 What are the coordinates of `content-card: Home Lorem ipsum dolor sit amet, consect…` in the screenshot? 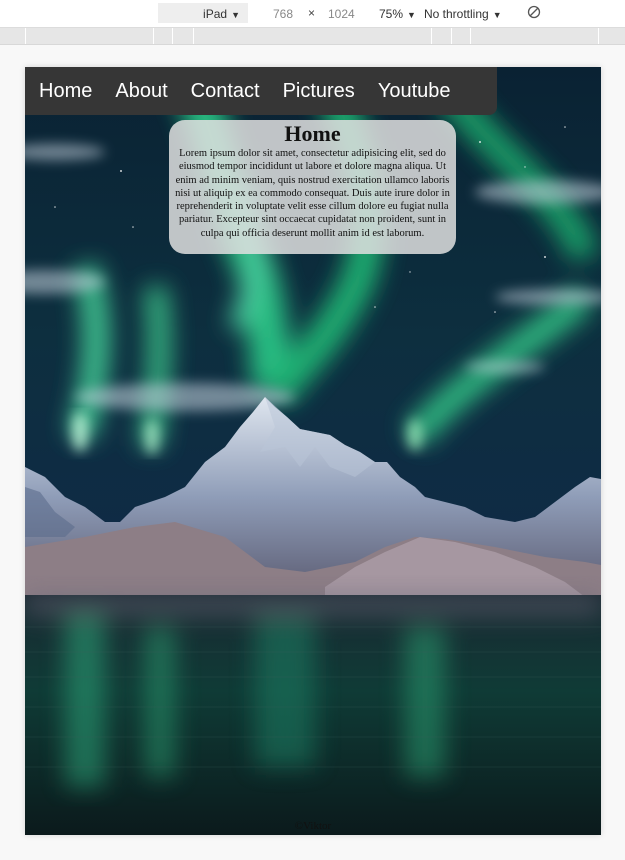 It's located at (312, 187).